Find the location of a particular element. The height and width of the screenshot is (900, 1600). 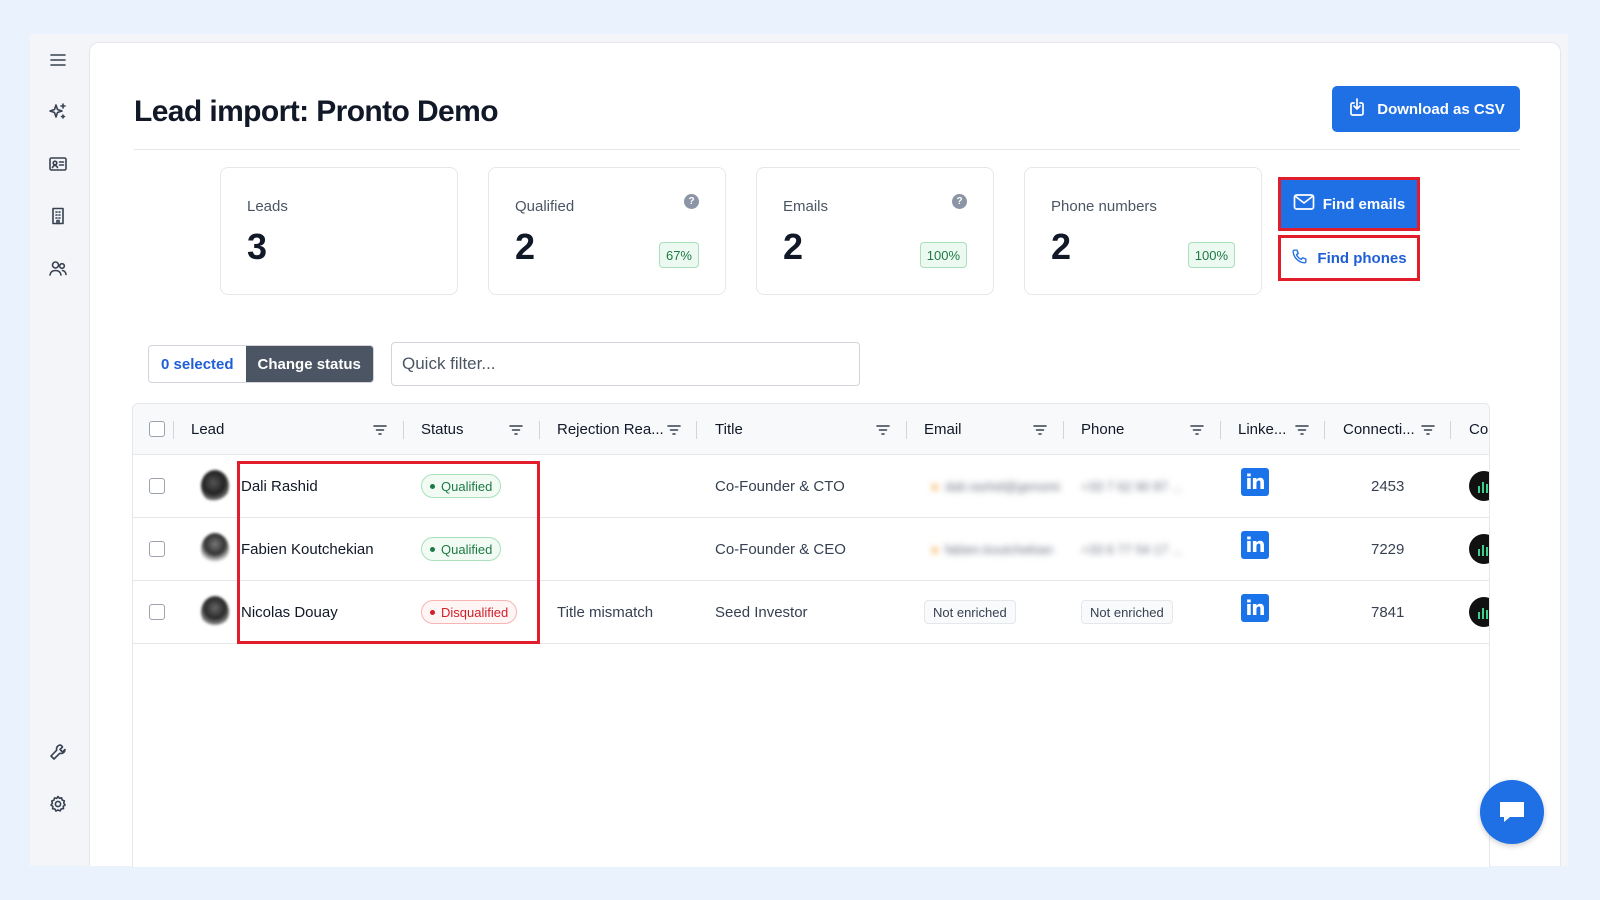

column-header-phone: Phone is located at coordinates (1102, 429).